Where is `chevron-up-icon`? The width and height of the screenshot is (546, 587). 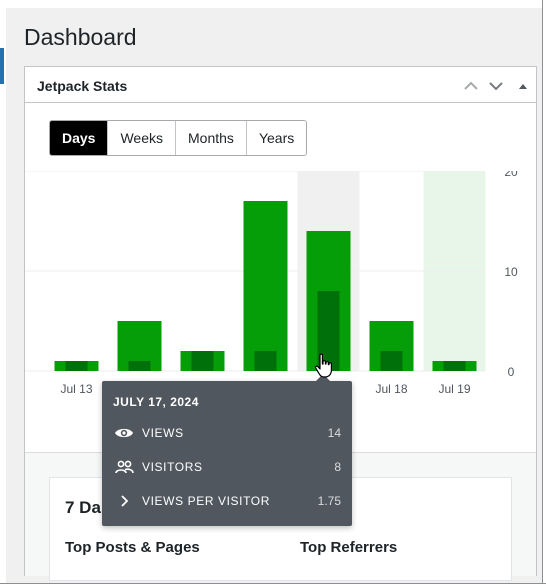 chevron-up-icon is located at coordinates (471, 85).